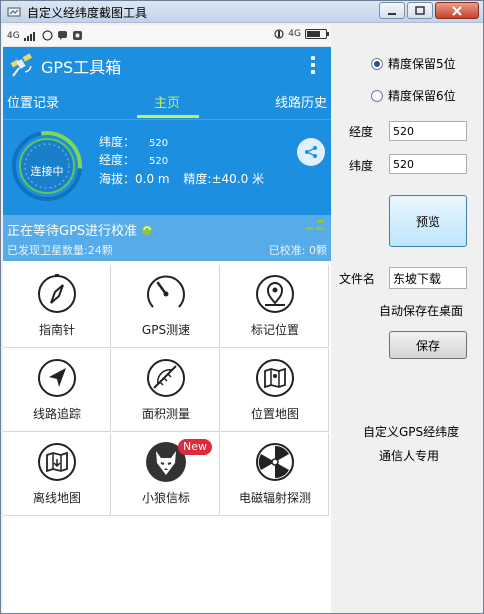 This screenshot has width=484, height=614. I want to click on gps-status-panel: 连接中 纬度： 520 经度： 520 海拔：0.0 m 精度:±40.0 米, so click(167, 167).